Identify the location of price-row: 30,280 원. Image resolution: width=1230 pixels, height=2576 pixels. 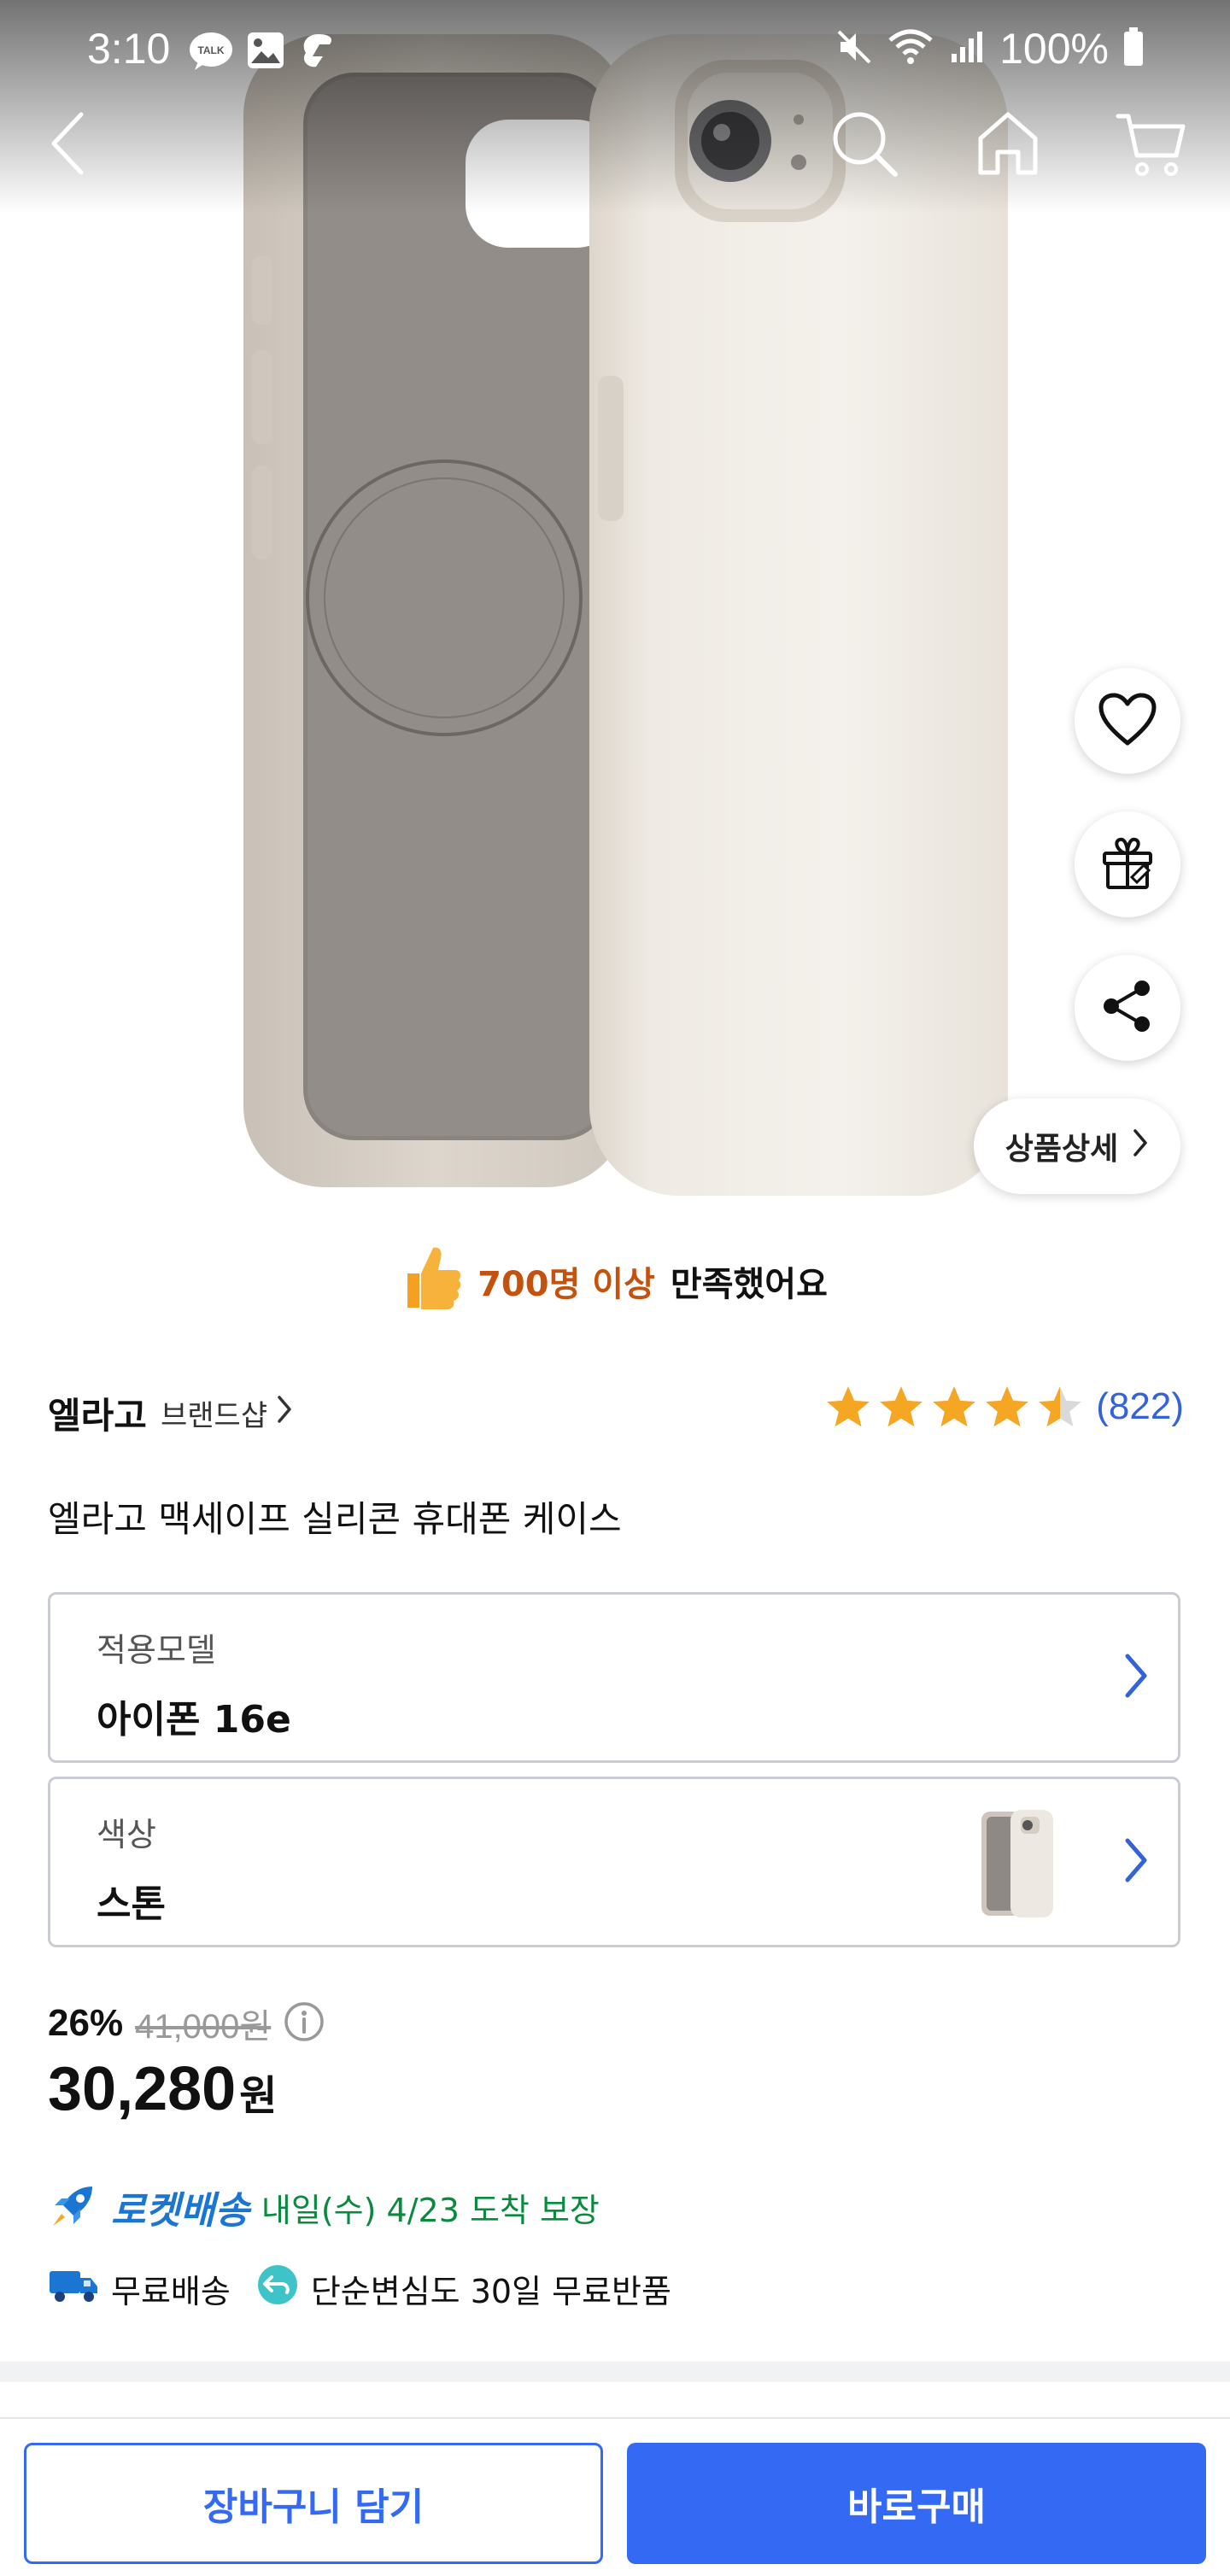
(162, 2089).